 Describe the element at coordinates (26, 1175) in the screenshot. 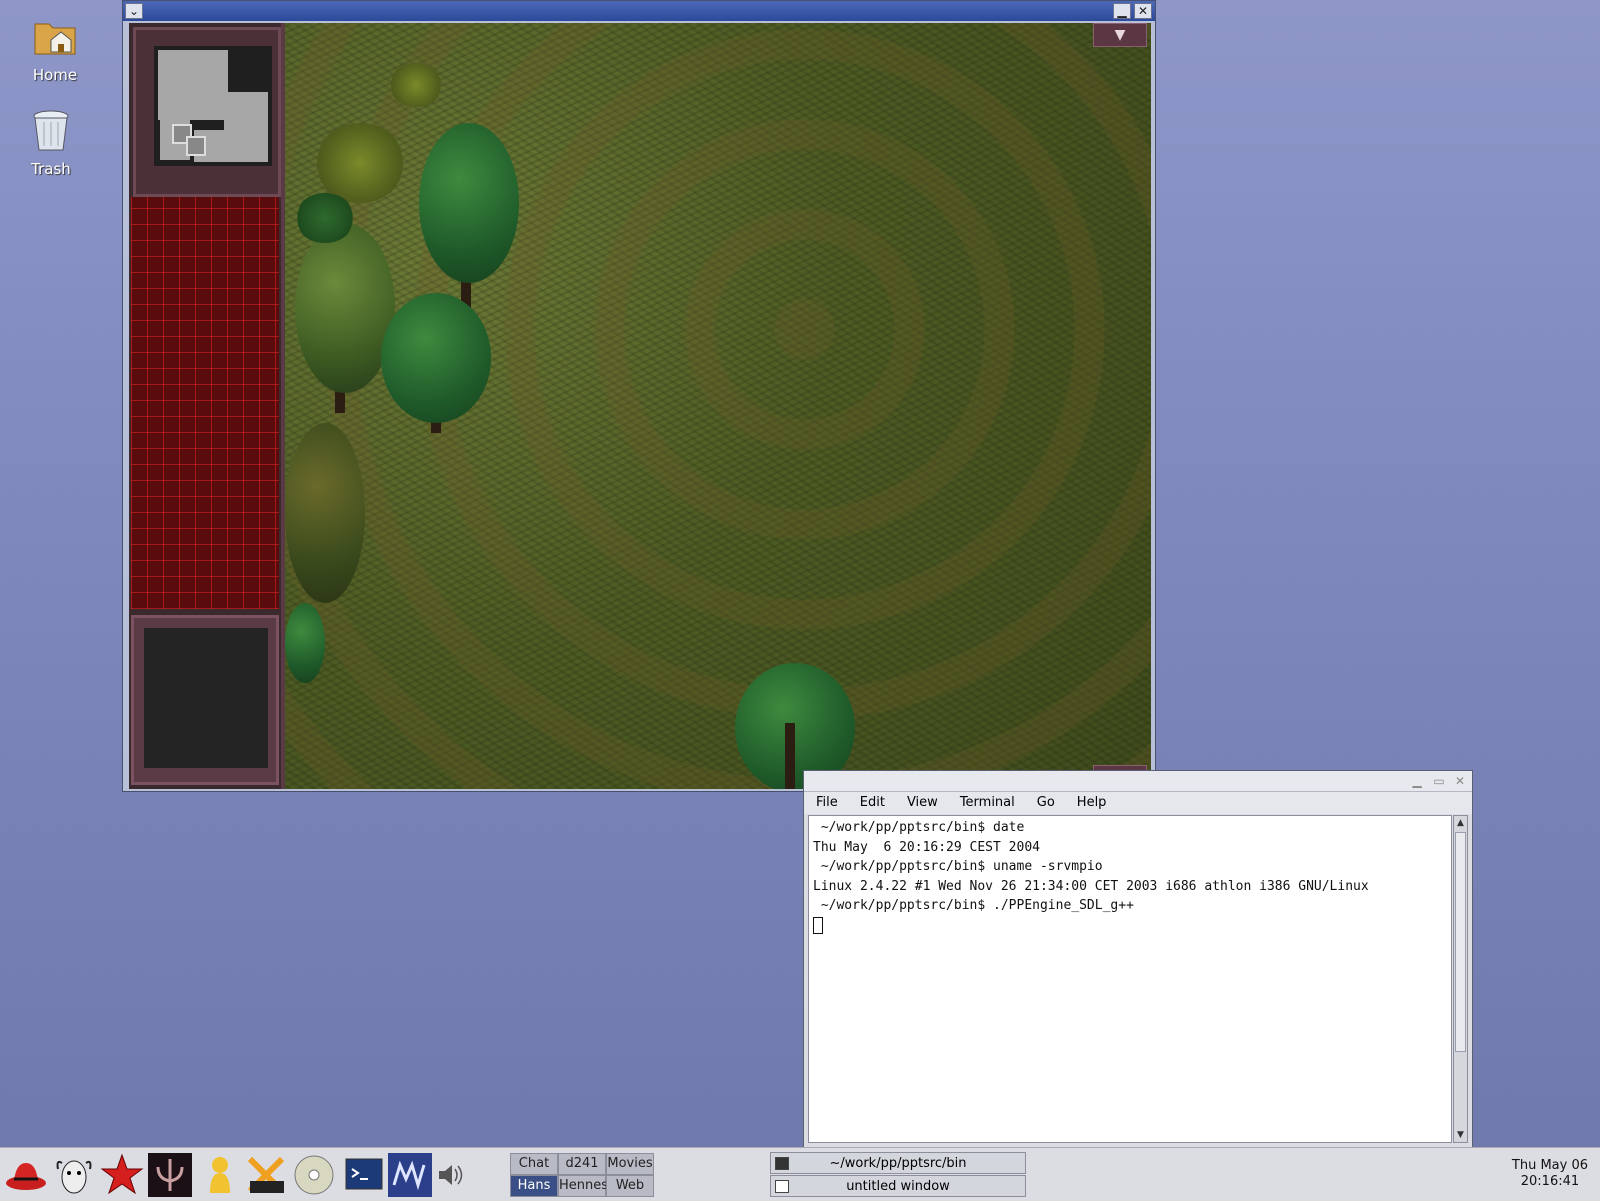

I see `redhat-menu-icon` at that location.